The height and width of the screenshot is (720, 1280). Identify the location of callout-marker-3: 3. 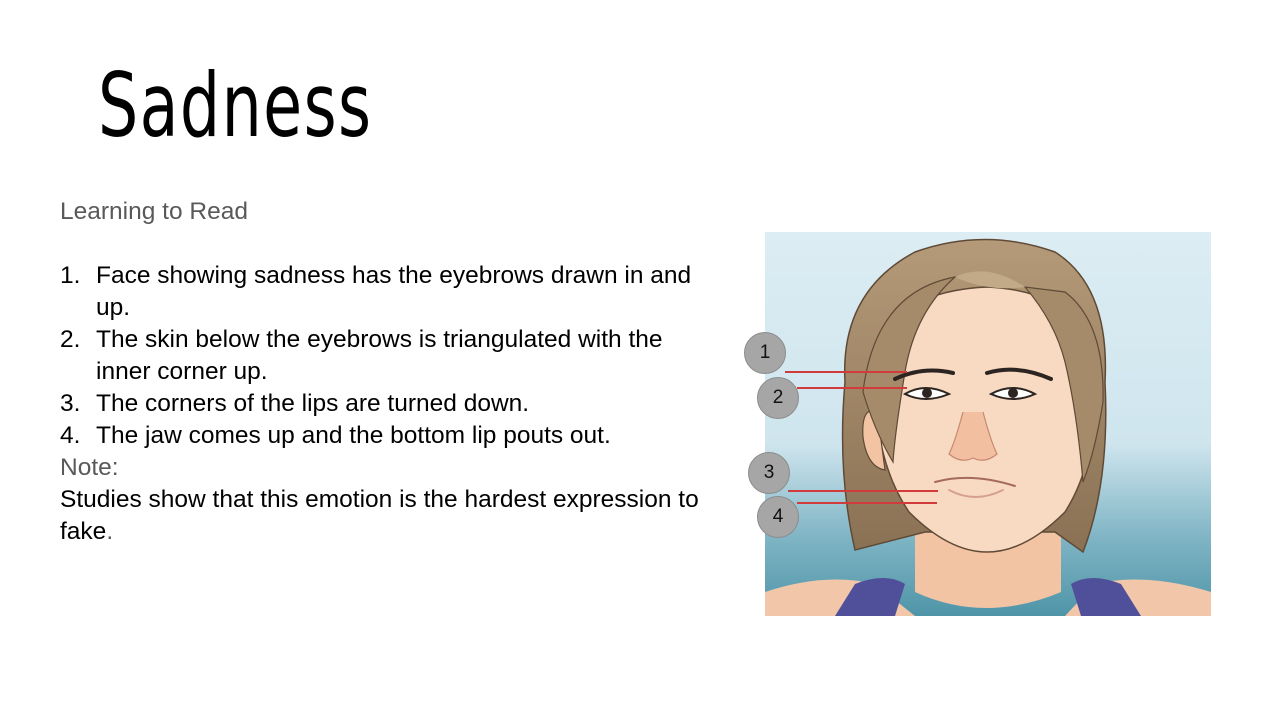
(769, 473).